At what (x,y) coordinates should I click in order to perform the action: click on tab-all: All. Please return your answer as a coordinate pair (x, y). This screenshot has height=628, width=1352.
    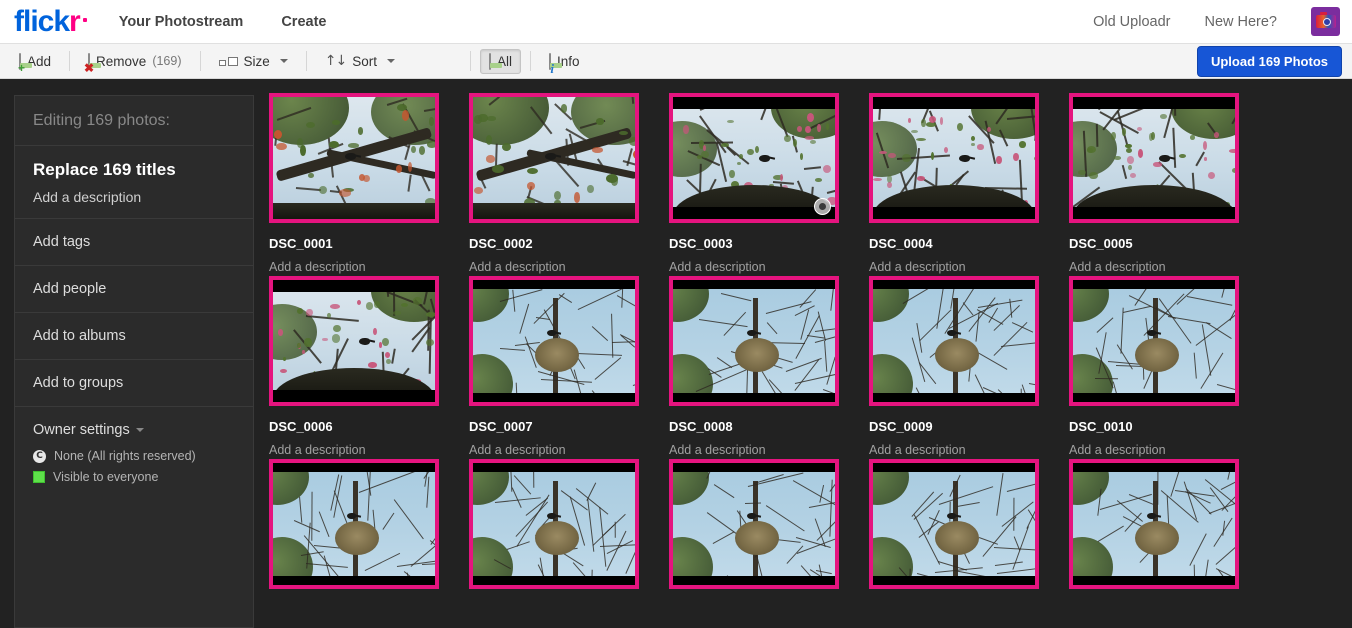
    Looking at the image, I should click on (501, 61).